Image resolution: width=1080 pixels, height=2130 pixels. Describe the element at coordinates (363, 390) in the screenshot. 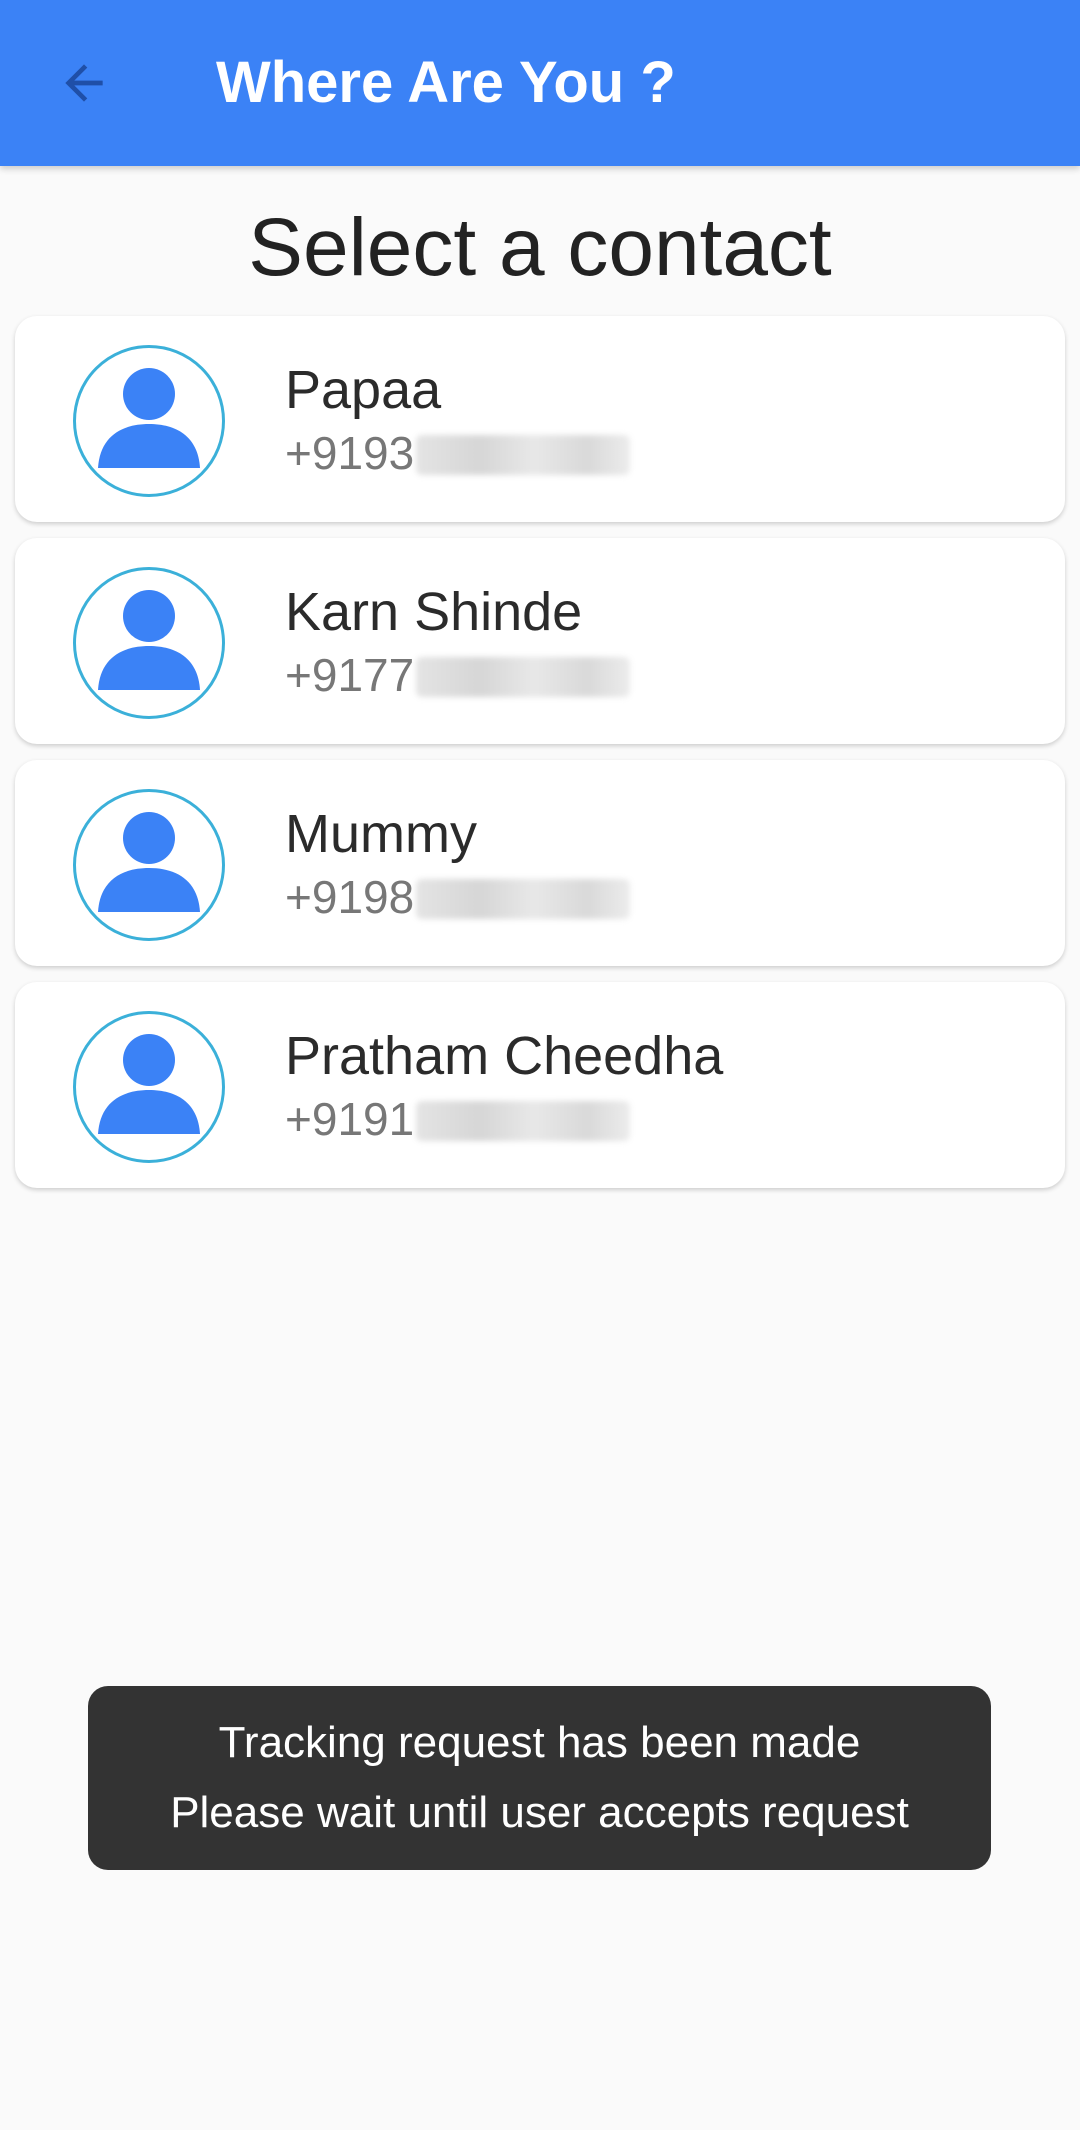

I see `contact-name: Papaa` at that location.